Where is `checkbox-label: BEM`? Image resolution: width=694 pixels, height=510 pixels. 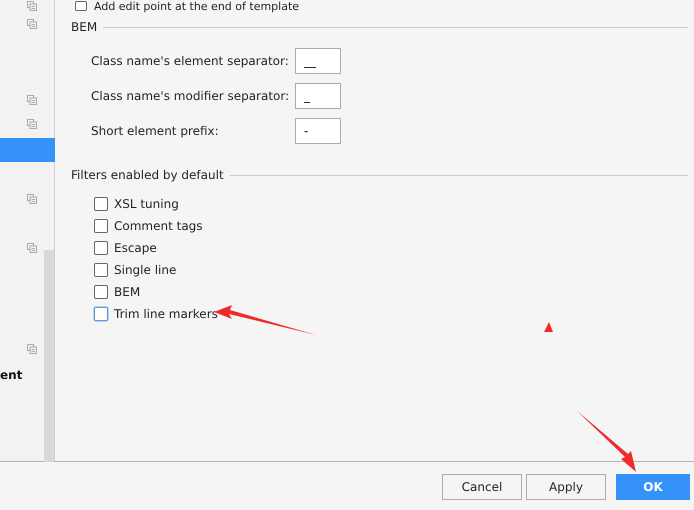
checkbox-label: BEM is located at coordinates (127, 292).